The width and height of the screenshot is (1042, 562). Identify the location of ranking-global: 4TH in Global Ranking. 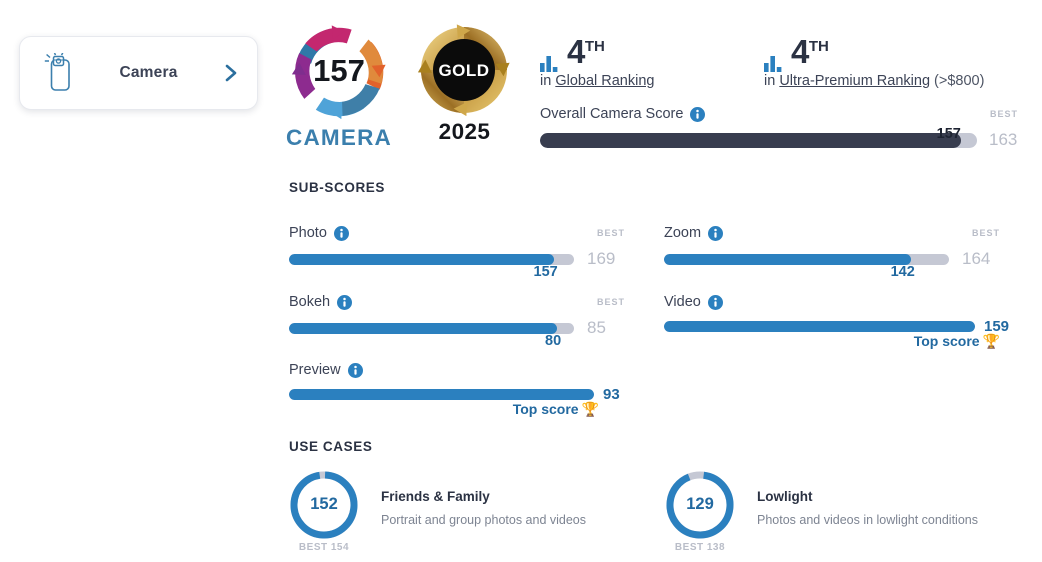
(597, 59).